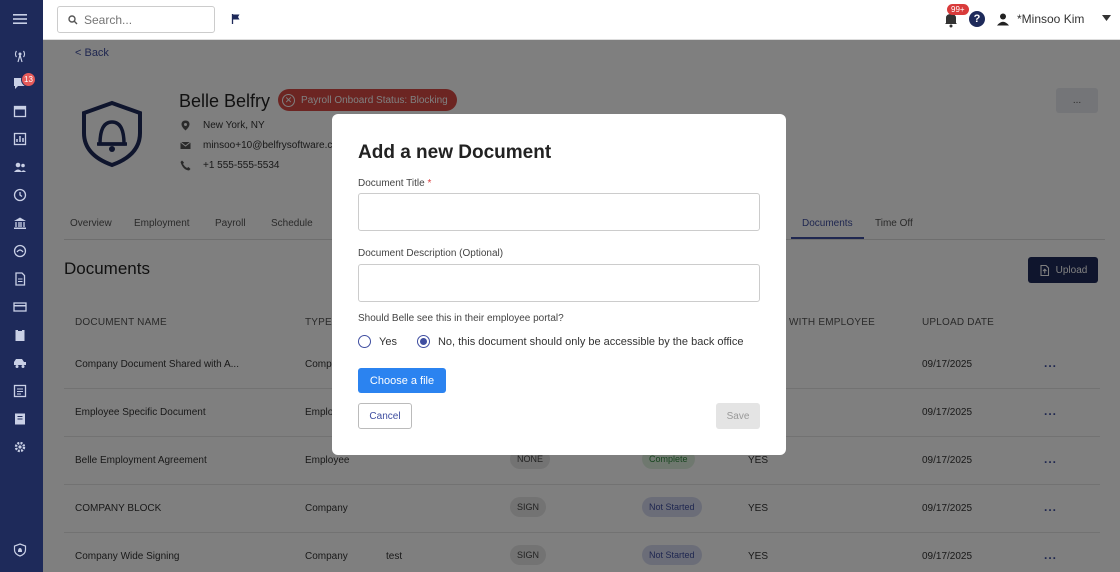 This screenshot has height=572, width=1120. I want to click on document-title-label: Document Title *, so click(394, 183).